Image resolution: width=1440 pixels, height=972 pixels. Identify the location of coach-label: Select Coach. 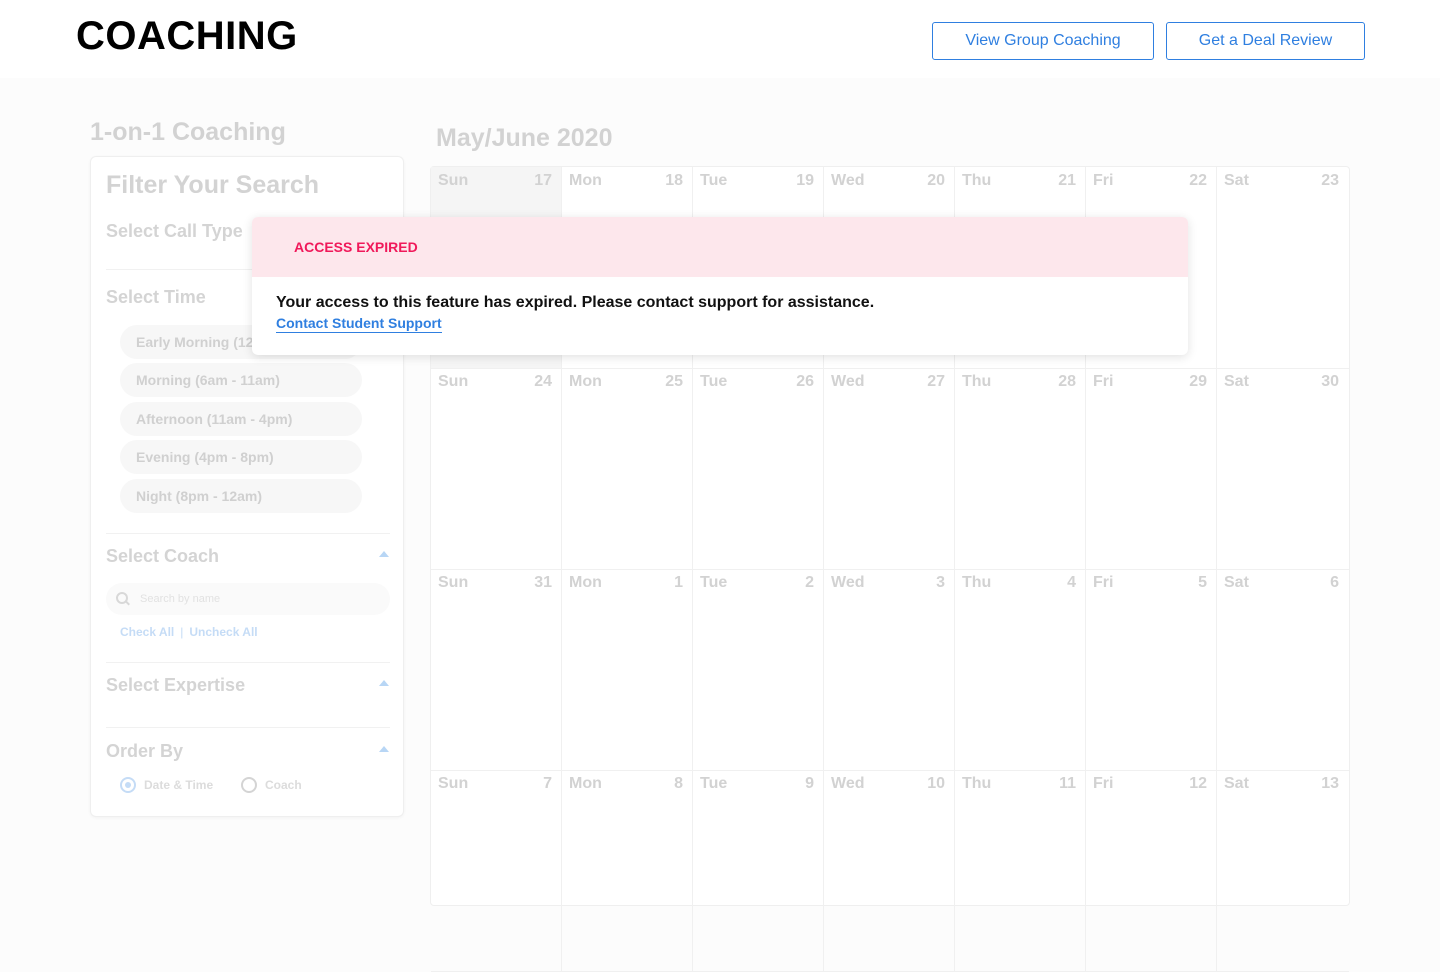
(162, 556).